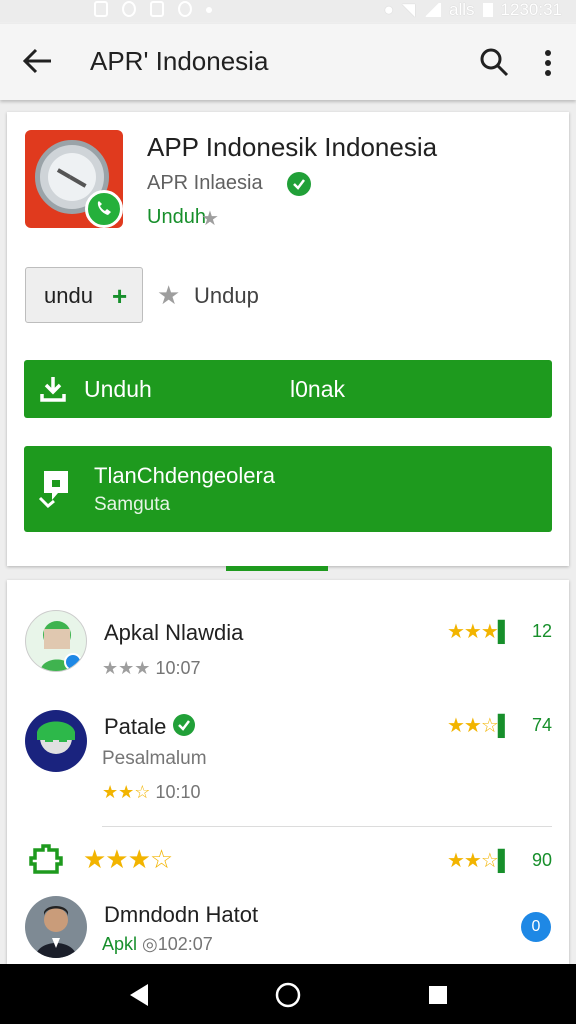 The image size is (576, 1024). What do you see at coordinates (542, 725) in the screenshot?
I see `rating-count: 74` at bounding box center [542, 725].